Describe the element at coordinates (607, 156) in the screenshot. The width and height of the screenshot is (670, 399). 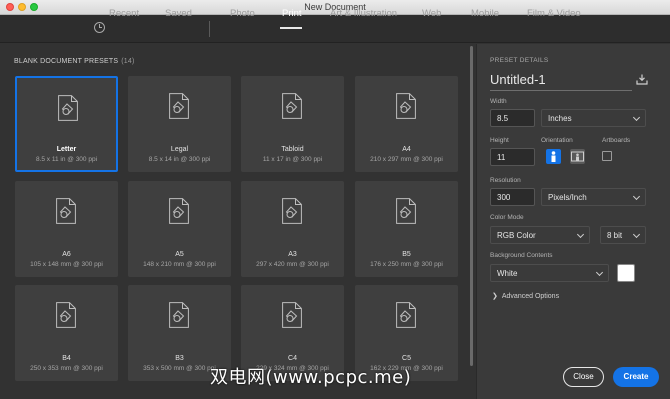
I see `artboards-checkbox` at that location.